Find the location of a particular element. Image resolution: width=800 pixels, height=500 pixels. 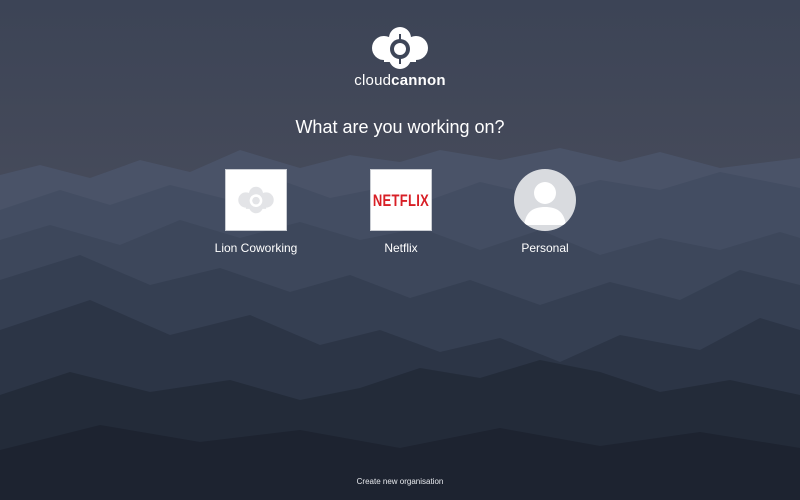

page-heading: What are you working on? is located at coordinates (400, 127).